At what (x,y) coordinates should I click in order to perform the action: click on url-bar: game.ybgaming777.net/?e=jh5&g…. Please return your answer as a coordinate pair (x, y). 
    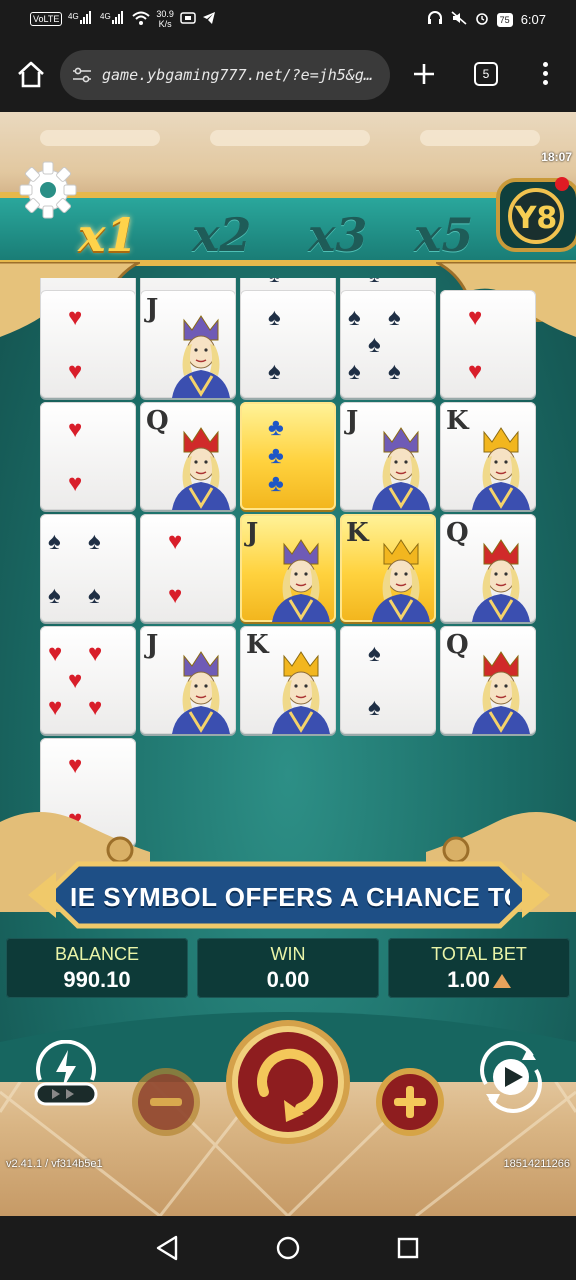
    Looking at the image, I should click on (225, 75).